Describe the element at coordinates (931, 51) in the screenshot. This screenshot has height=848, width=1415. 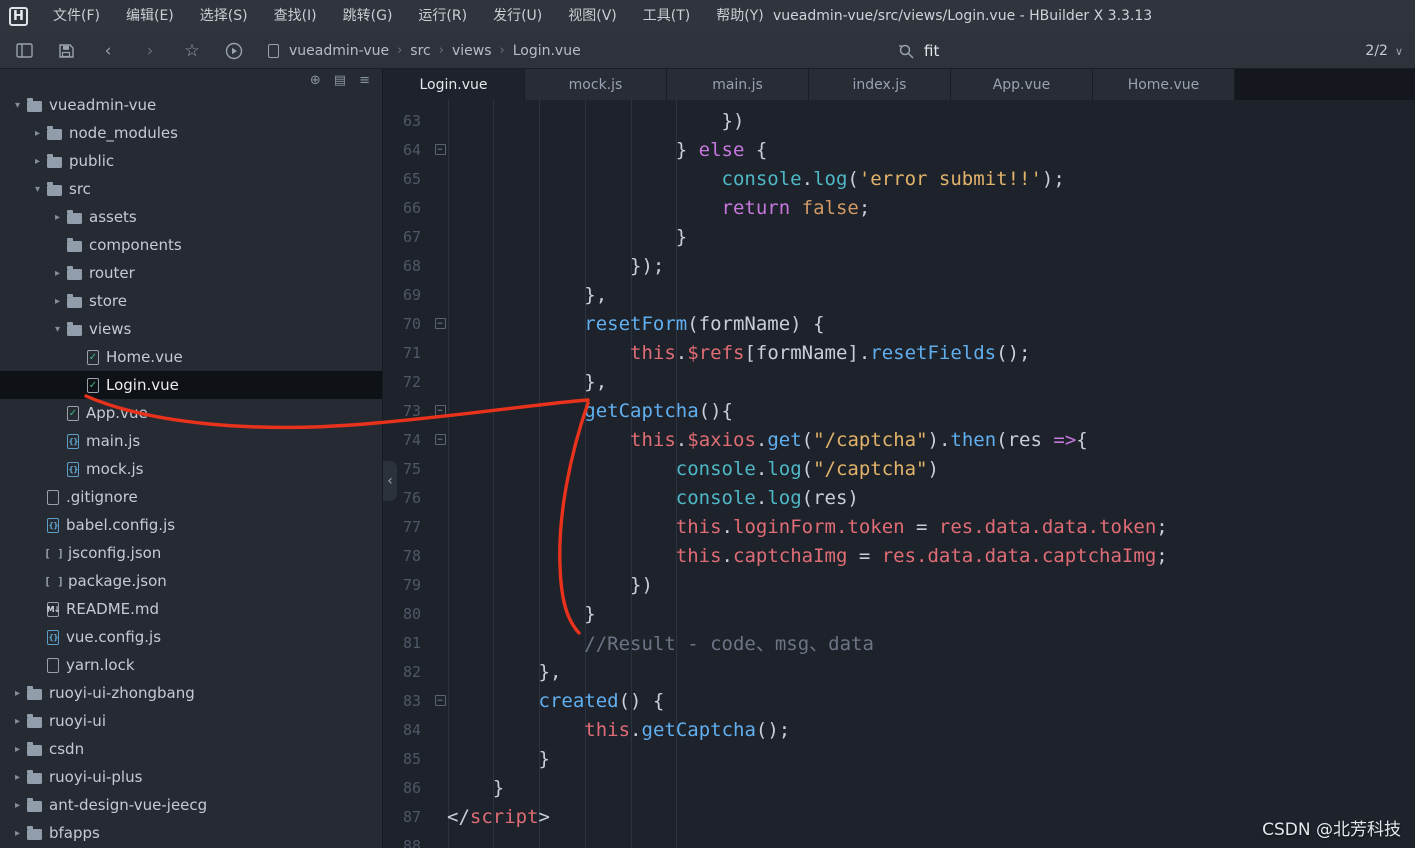
I see `search-value: fit` at that location.